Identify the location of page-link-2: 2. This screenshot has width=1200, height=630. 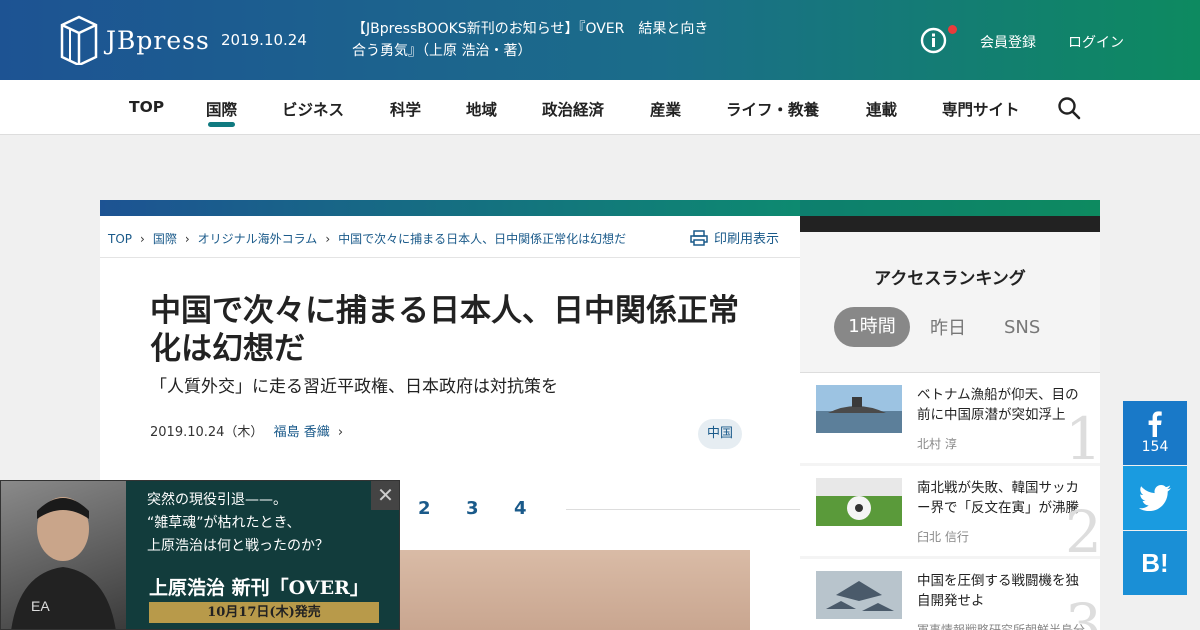
(442, 508).